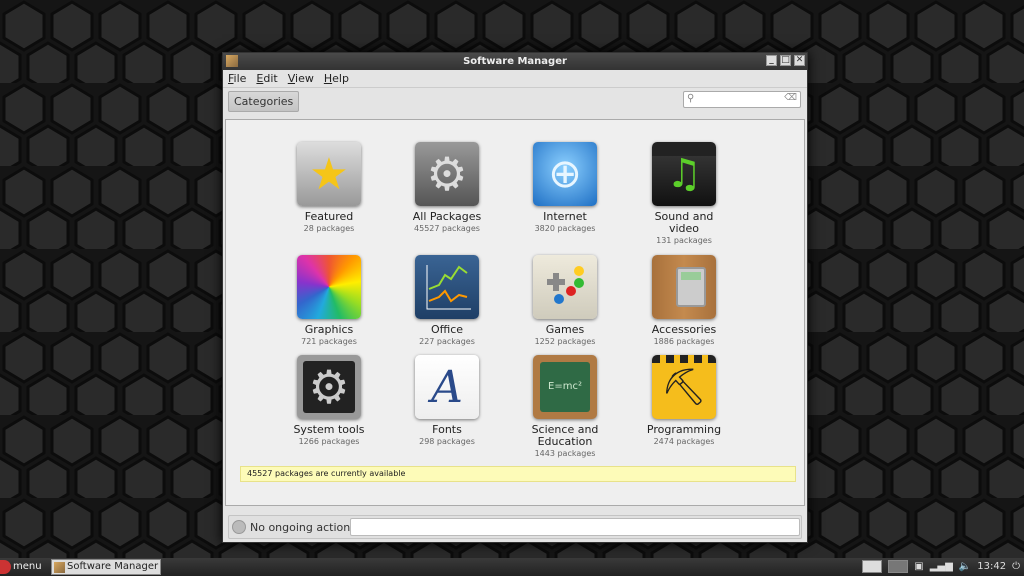  I want to click on menu-help: Help, so click(336, 78).